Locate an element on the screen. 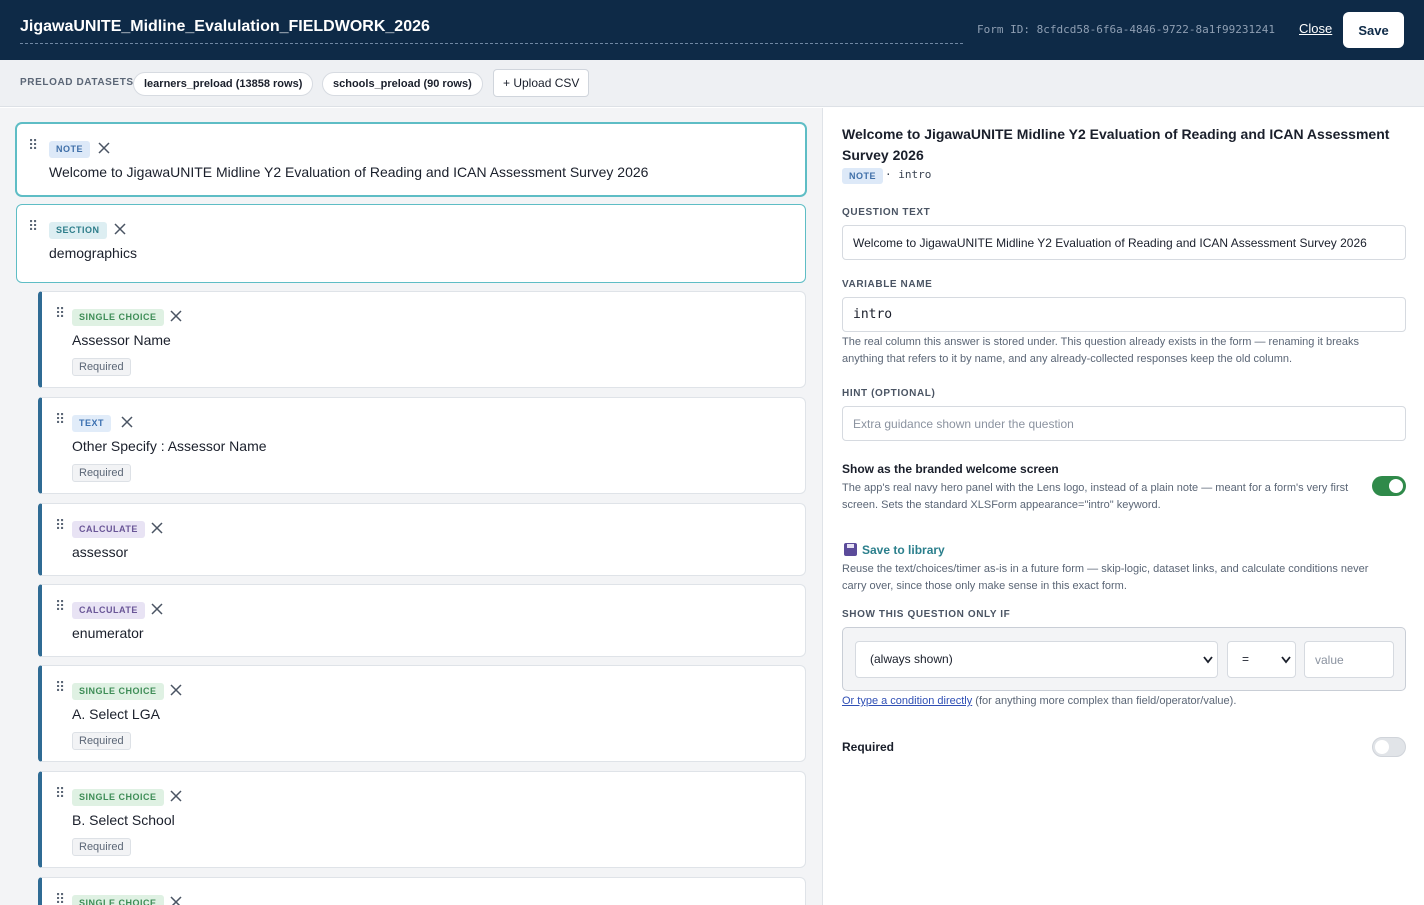 This screenshot has height=905, width=1424. dataset-chip-schools: schools_preload (90 rows) is located at coordinates (402, 84).